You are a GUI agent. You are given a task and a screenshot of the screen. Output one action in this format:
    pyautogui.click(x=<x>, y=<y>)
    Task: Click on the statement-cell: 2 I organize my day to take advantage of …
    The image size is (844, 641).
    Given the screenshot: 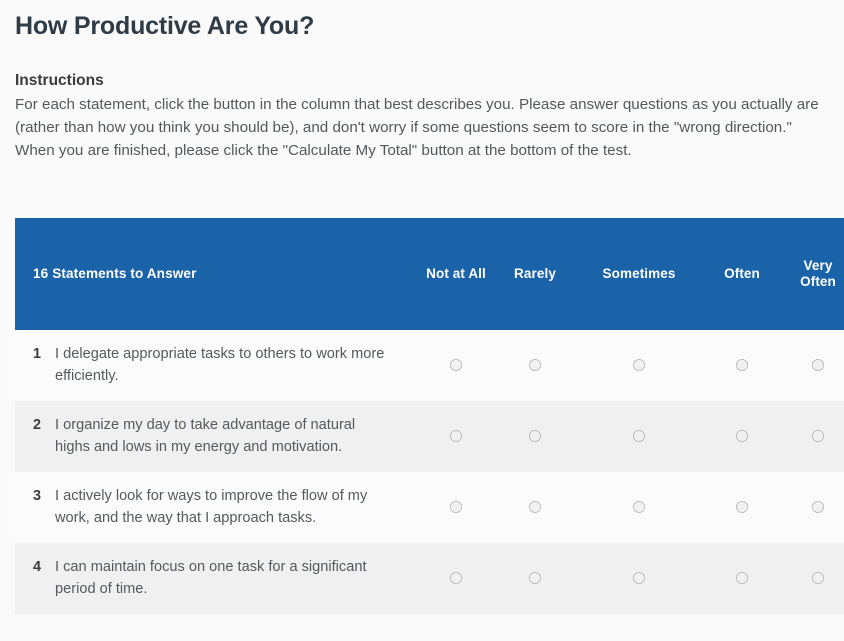 What is the action you would take?
    pyautogui.click(x=218, y=436)
    